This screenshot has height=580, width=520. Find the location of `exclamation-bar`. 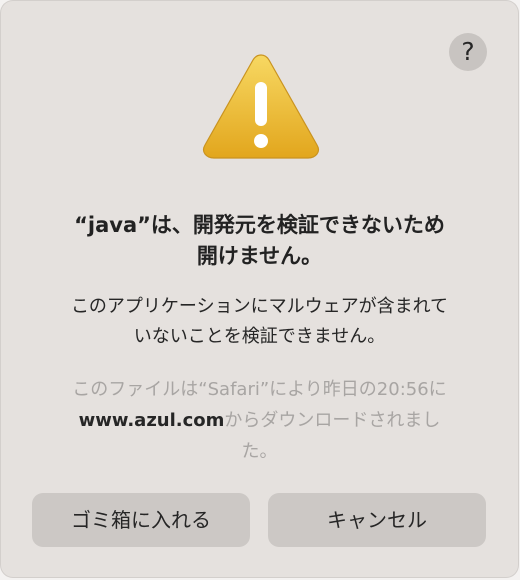

exclamation-bar is located at coordinates (261, 104).